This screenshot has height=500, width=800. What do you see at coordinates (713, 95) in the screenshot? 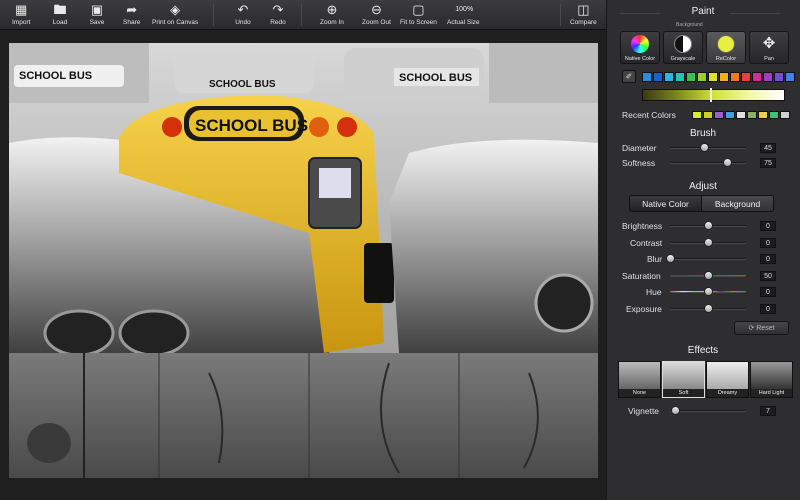
I see `shade-gradient-bar` at bounding box center [713, 95].